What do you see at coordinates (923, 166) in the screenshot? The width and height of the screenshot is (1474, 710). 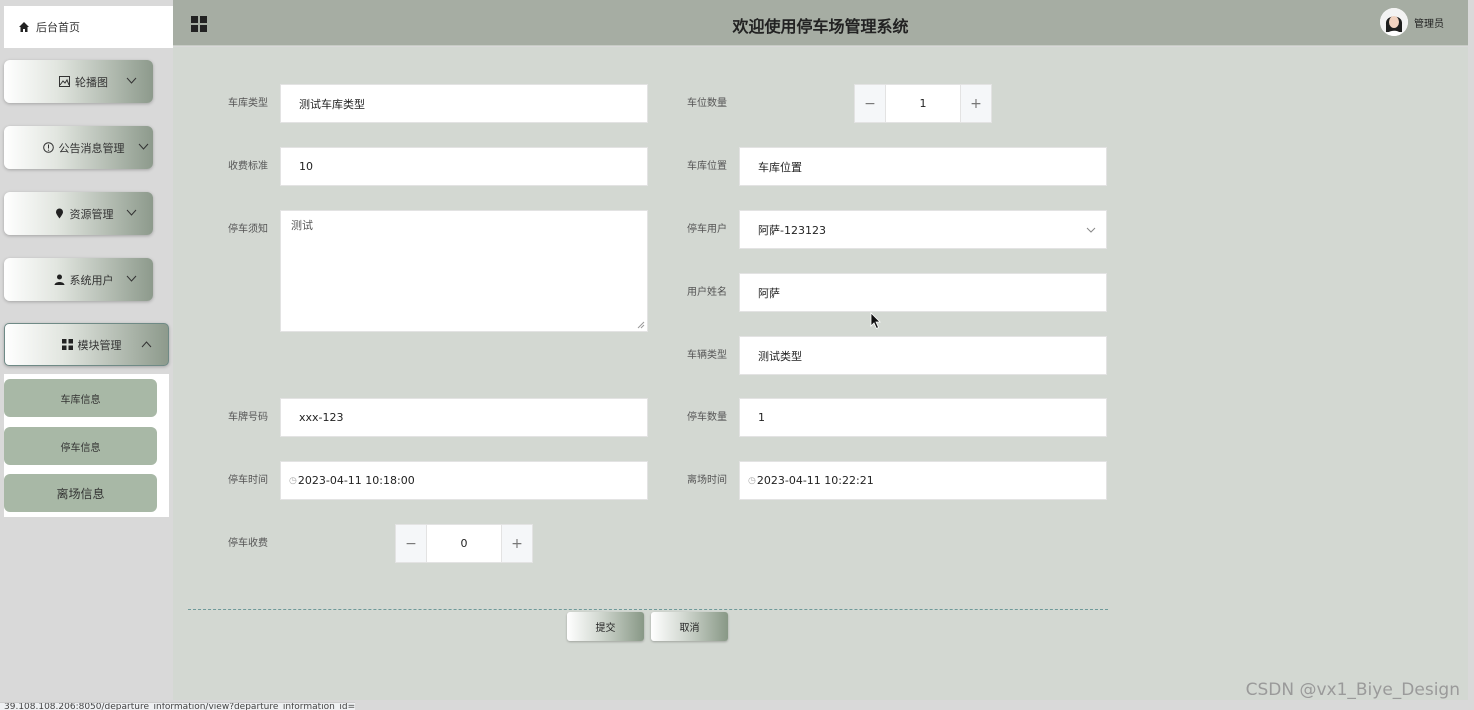 I see `garage-location-input: 车库位置` at bounding box center [923, 166].